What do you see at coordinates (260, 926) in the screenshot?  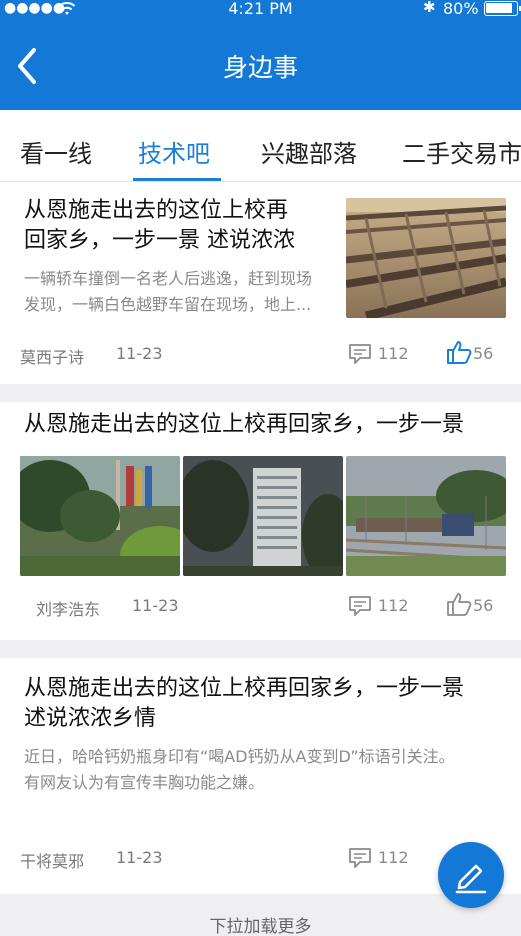 I see `load-more-hint: 下拉加载更多` at bounding box center [260, 926].